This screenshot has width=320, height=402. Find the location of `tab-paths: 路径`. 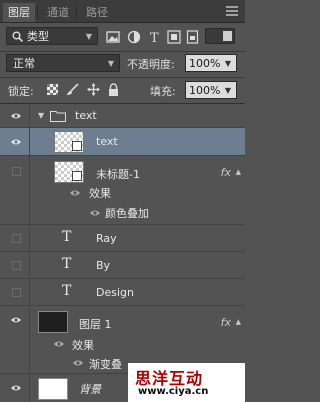

tab-paths: 路径 is located at coordinates (97, 12).